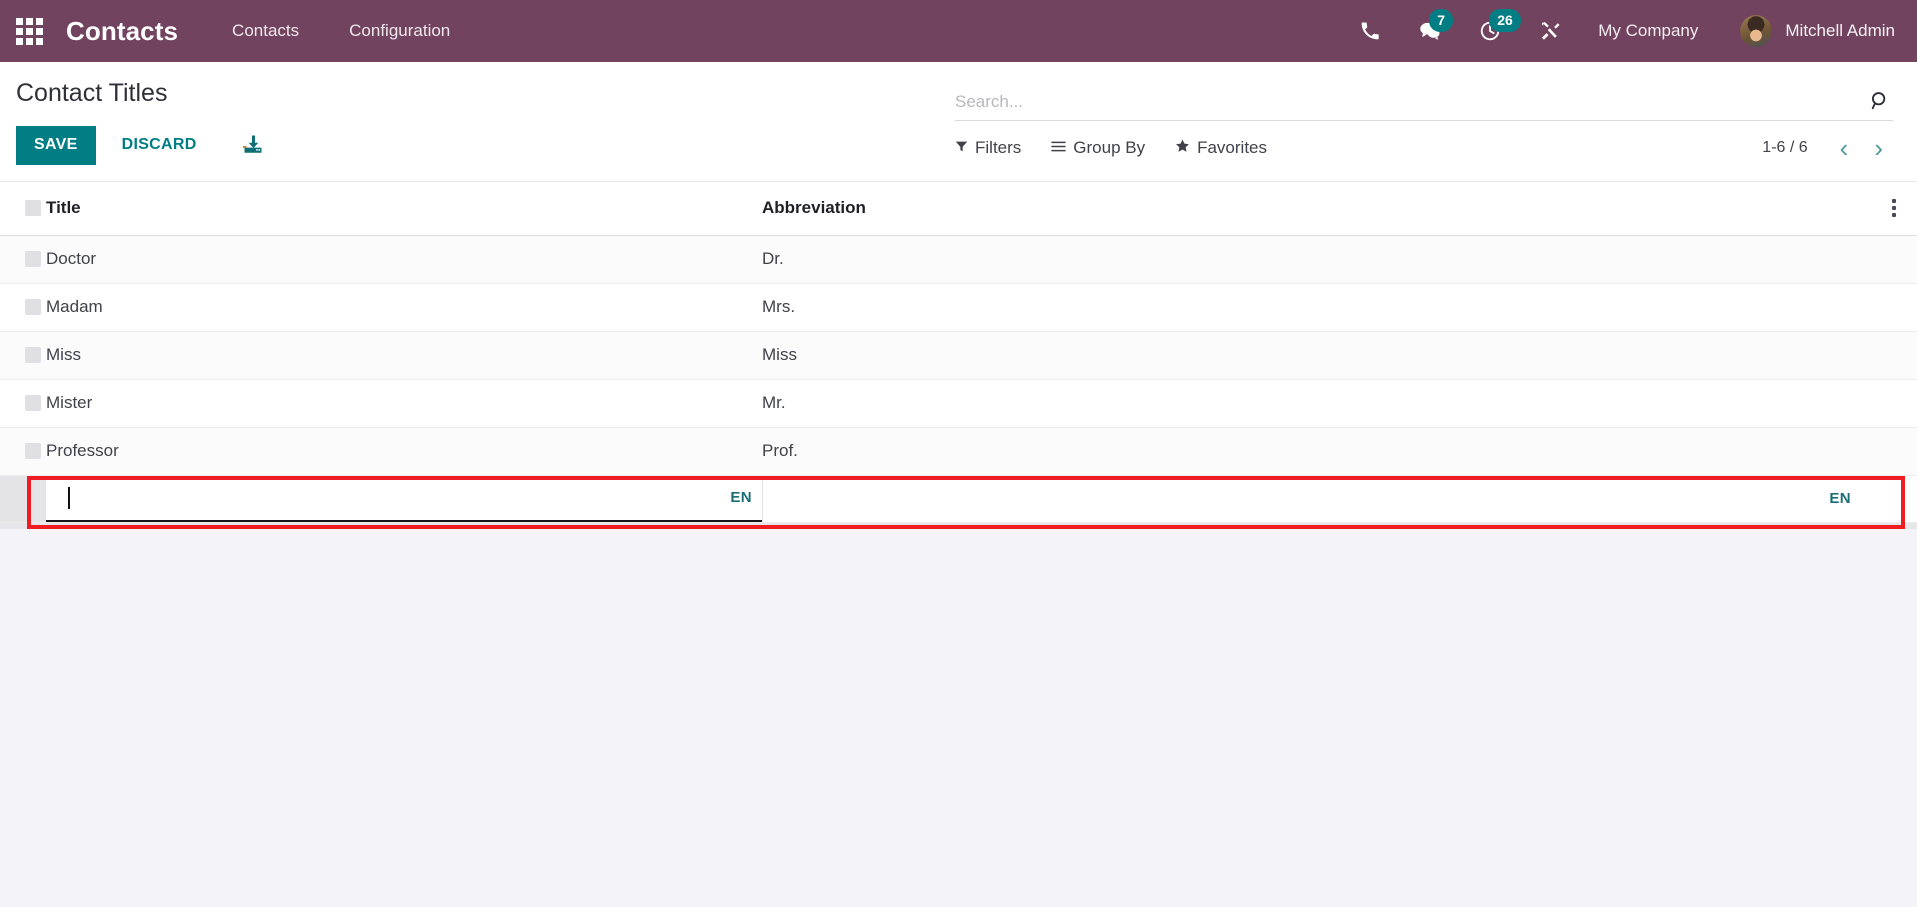  I want to click on table-row: Doctor Dr., so click(958, 259).